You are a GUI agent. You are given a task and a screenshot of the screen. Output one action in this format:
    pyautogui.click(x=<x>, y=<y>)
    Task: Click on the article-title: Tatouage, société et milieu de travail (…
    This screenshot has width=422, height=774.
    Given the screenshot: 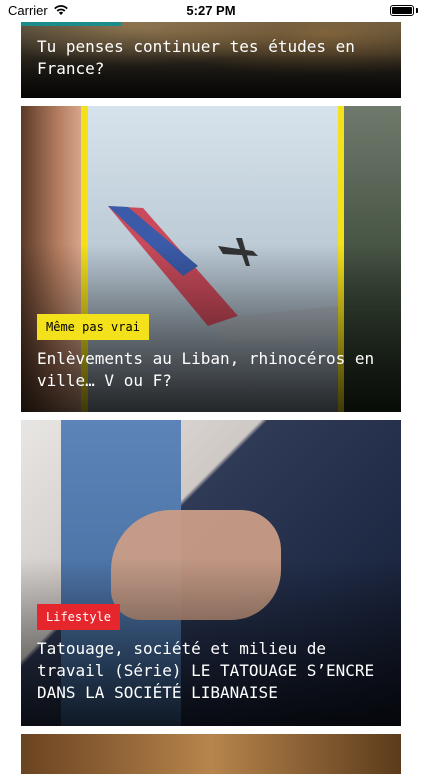 What is the action you would take?
    pyautogui.click(x=206, y=670)
    